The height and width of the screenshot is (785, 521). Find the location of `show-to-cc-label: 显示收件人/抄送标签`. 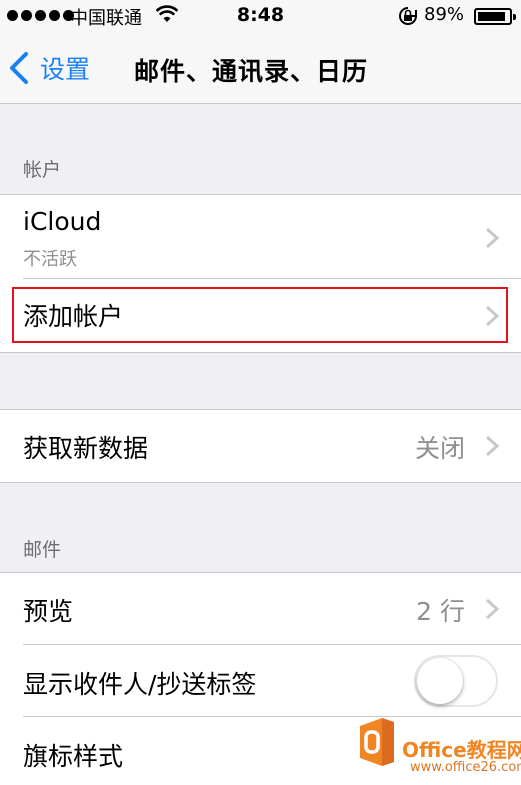

show-to-cc-label: 显示收件人/抄送标签 is located at coordinates (140, 684).